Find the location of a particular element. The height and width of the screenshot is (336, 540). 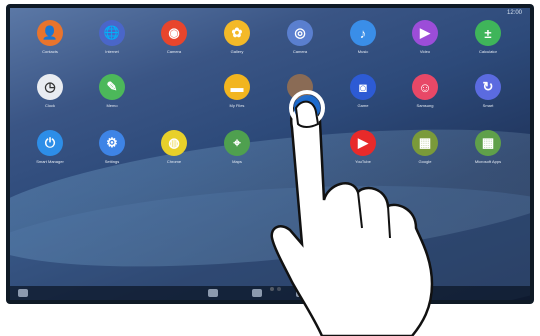

app-folder: ▬ My Files is located at coordinates (237, 91).